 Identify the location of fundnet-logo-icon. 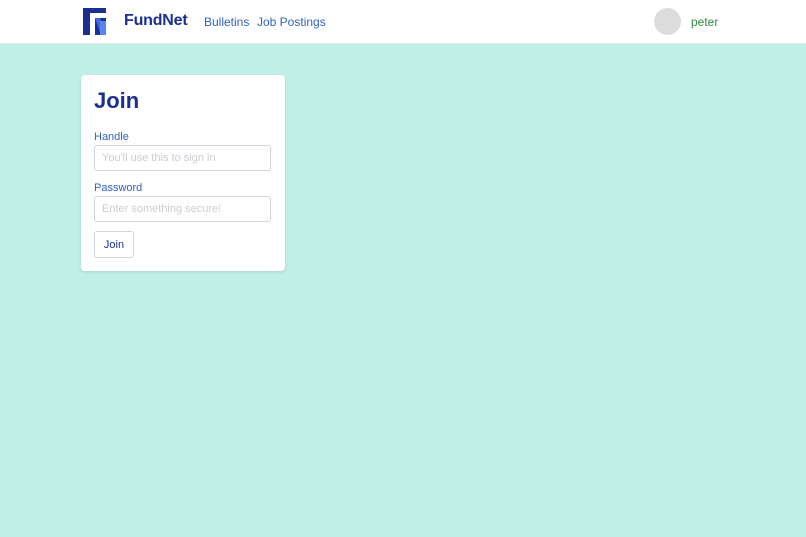
(94, 21).